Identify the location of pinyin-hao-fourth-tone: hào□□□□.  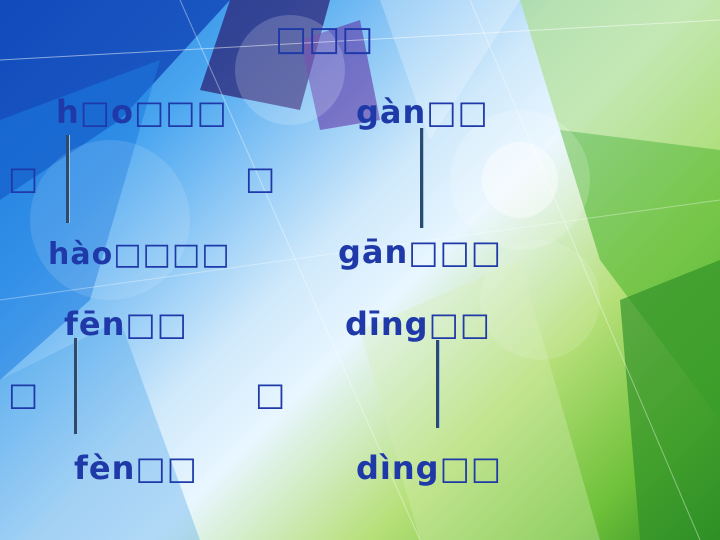
(139, 254).